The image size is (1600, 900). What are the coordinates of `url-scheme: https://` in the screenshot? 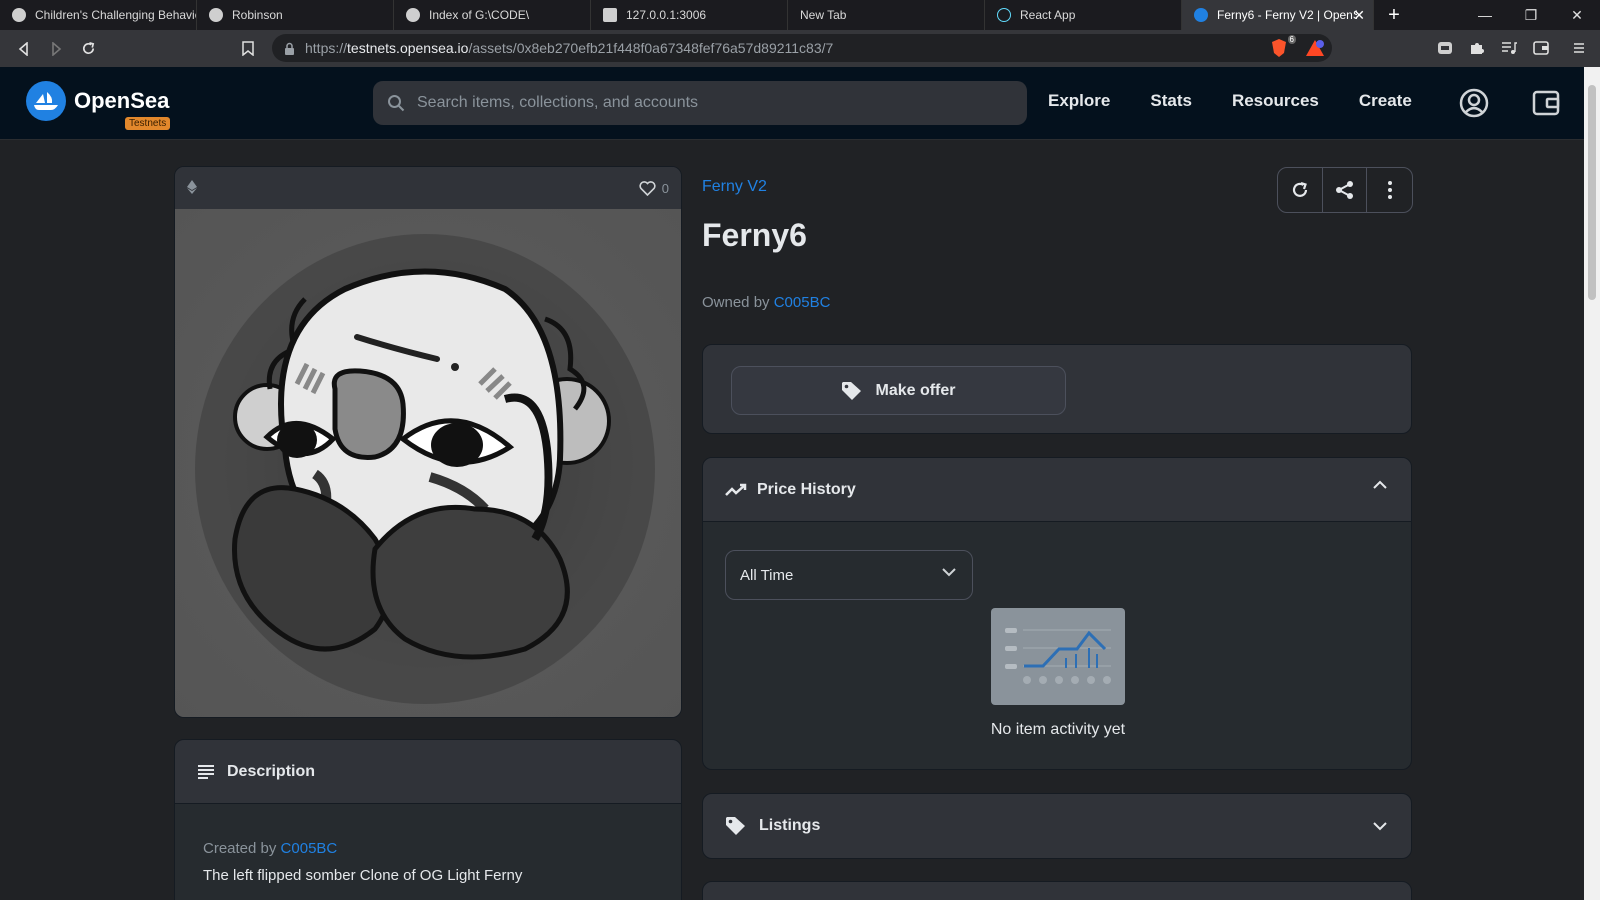 It's located at (326, 48).